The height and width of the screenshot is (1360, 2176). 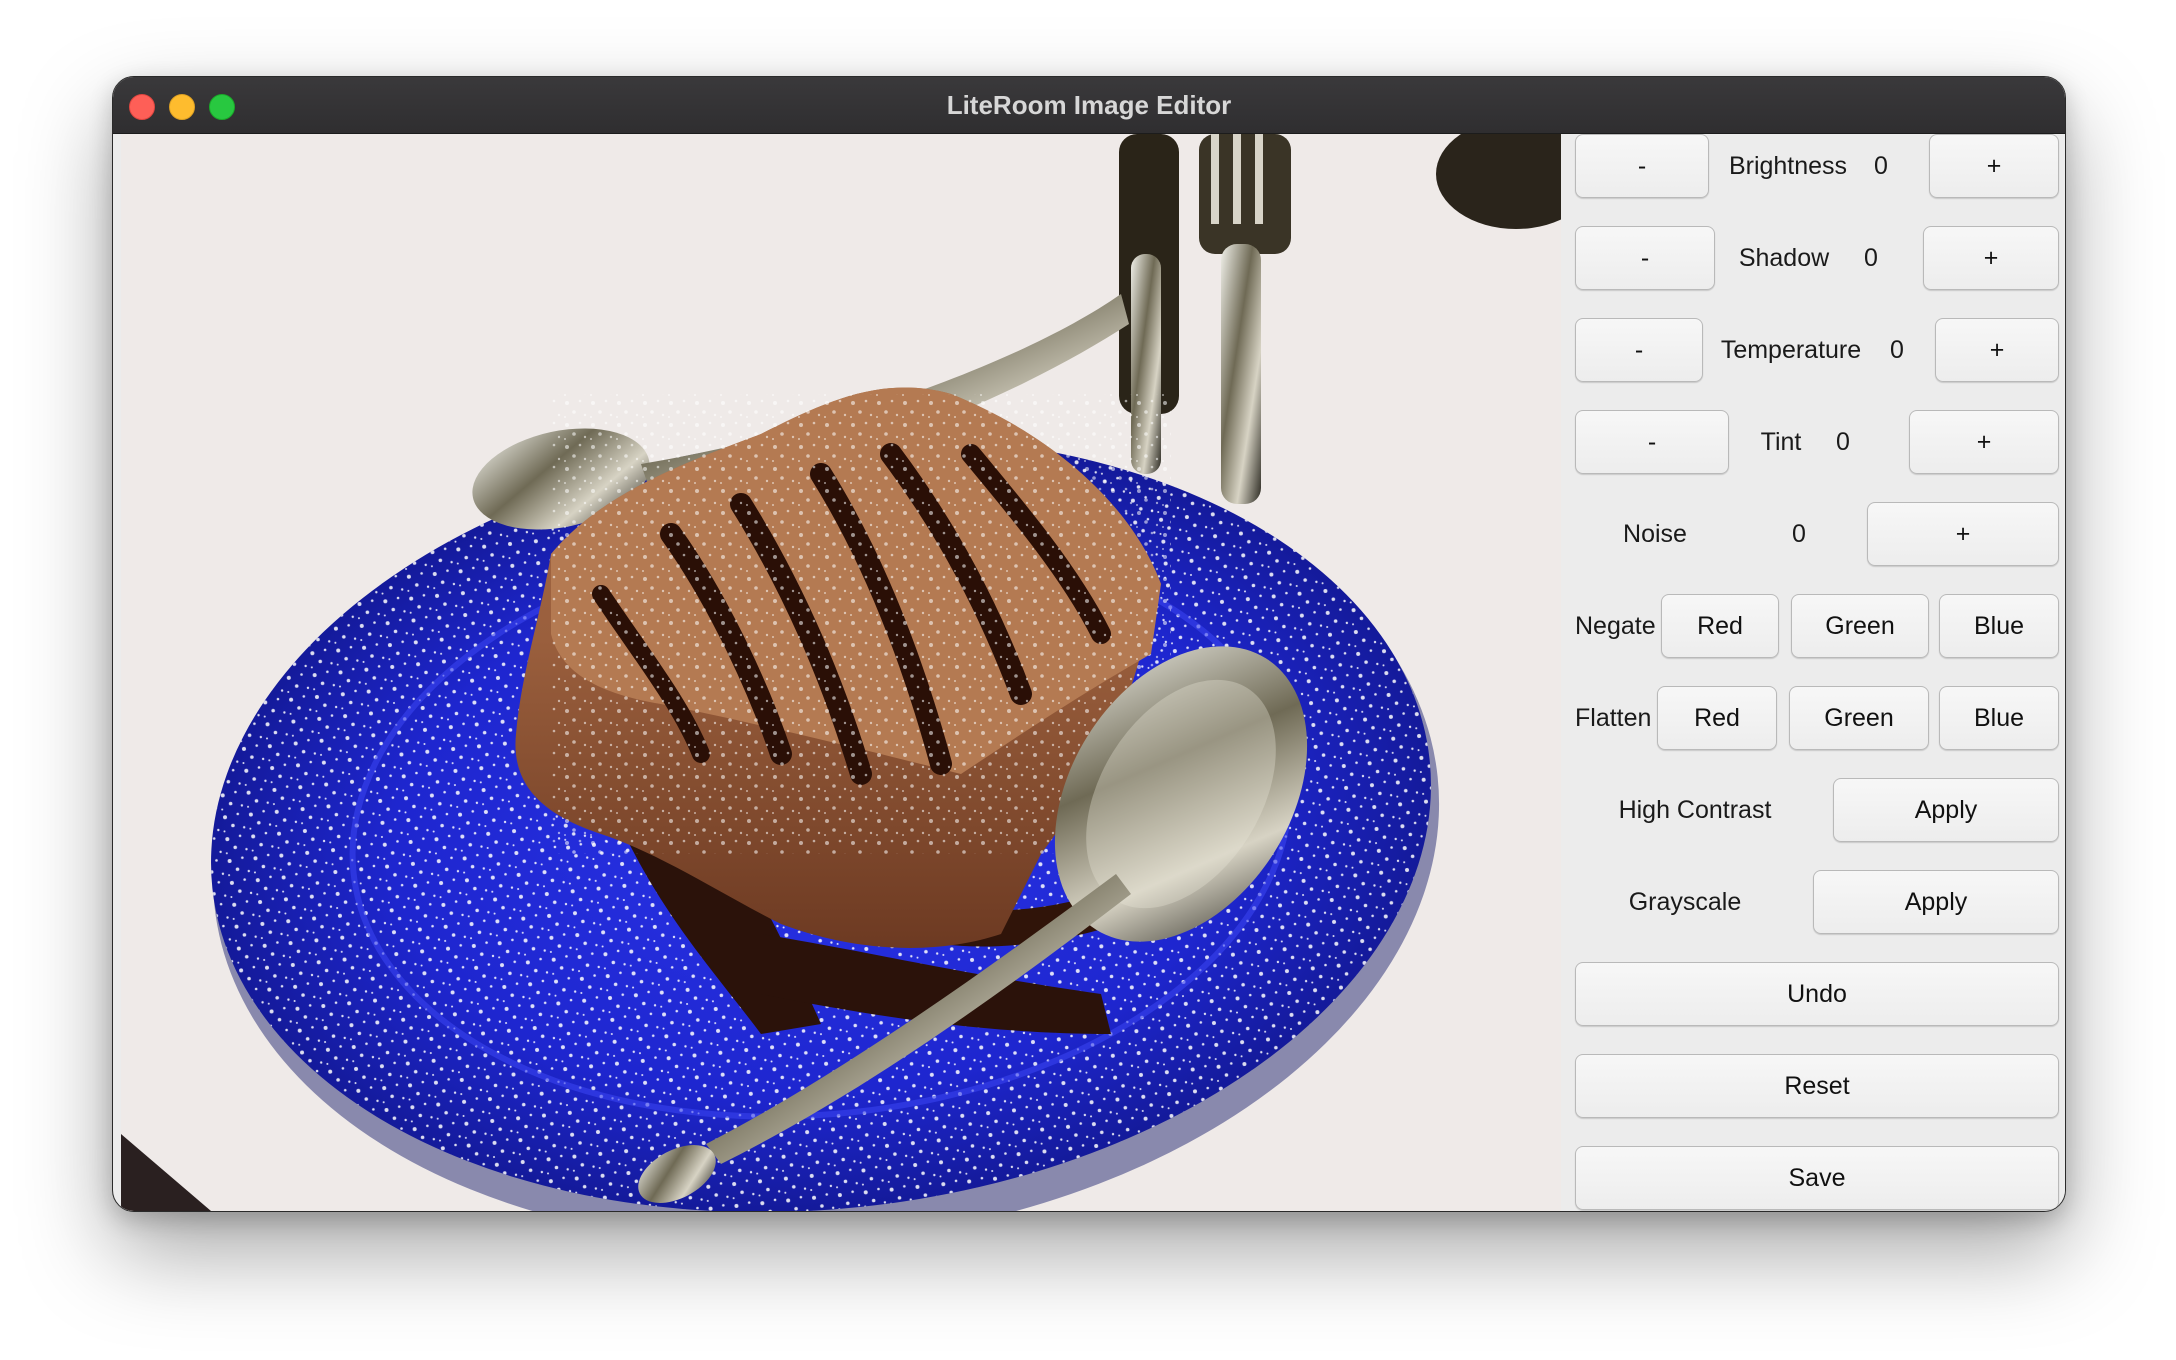 I want to click on tint-value: 0, so click(x=1843, y=442).